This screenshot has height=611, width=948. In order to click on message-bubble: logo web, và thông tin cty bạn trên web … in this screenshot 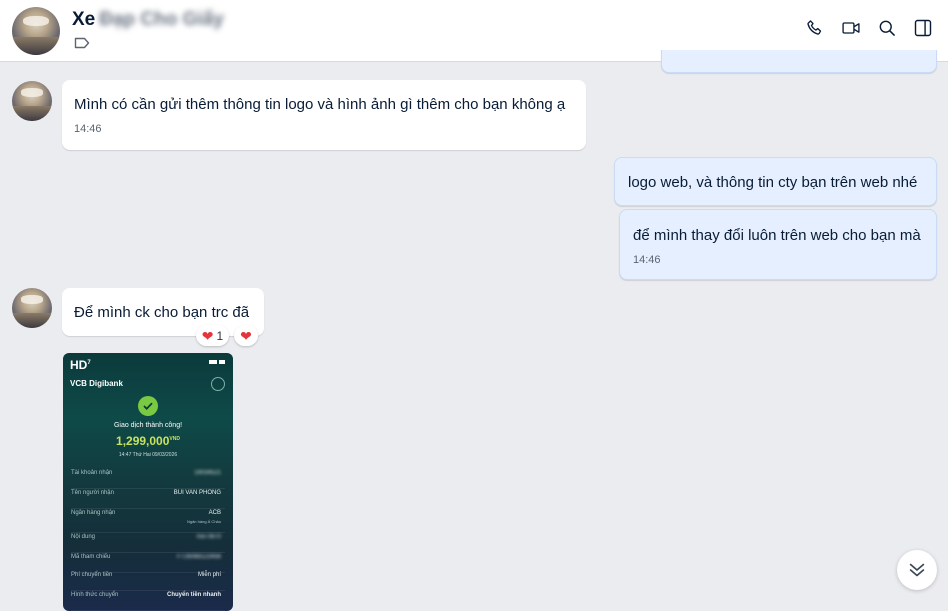, I will do `click(775, 181)`.